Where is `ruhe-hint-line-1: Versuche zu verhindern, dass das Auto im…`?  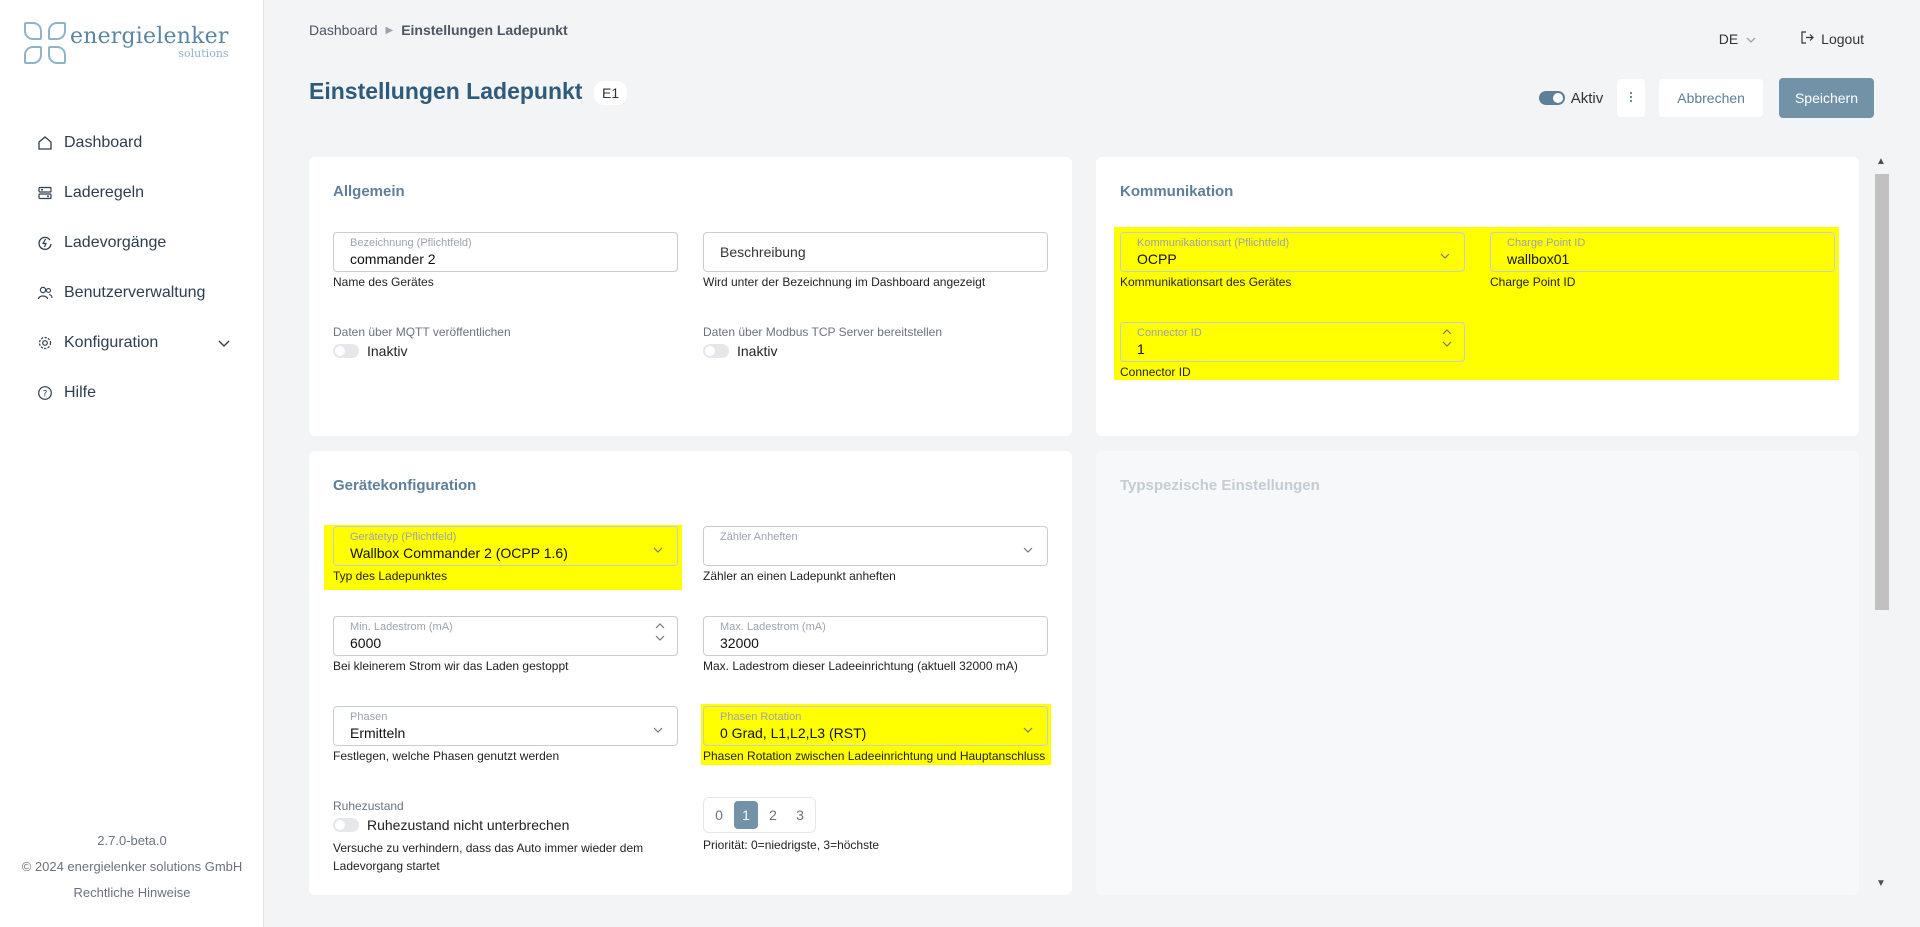
ruhe-hint-line-1: Versuche zu verhindern, dass das Auto im… is located at coordinates (488, 848).